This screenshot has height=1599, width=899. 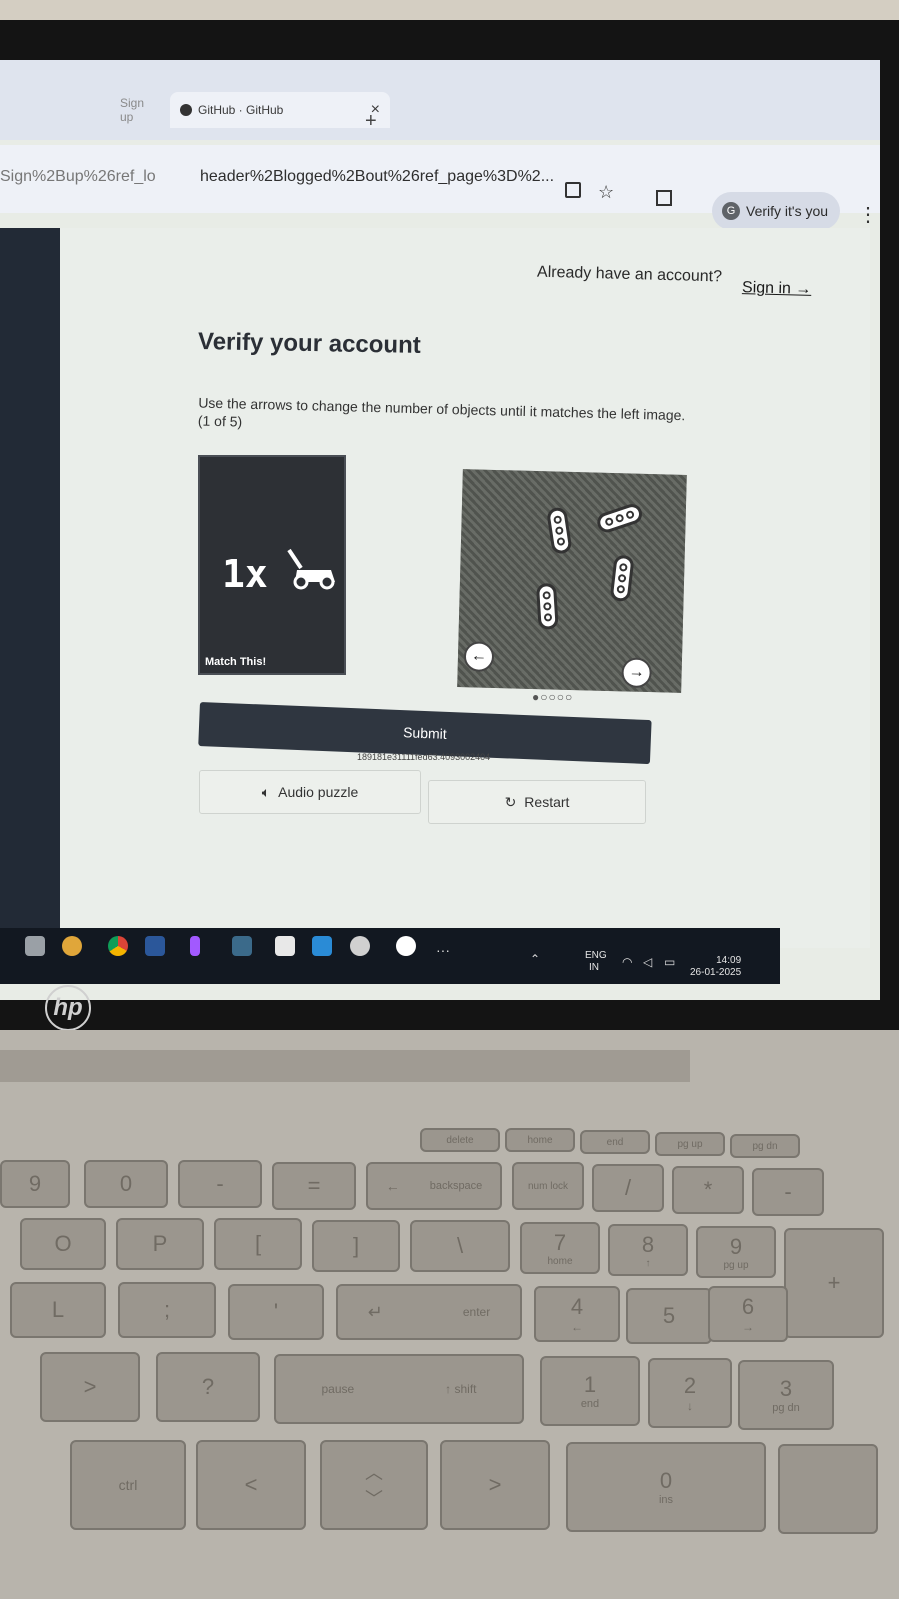 I want to click on key-home: home, so click(x=540, y=1140).